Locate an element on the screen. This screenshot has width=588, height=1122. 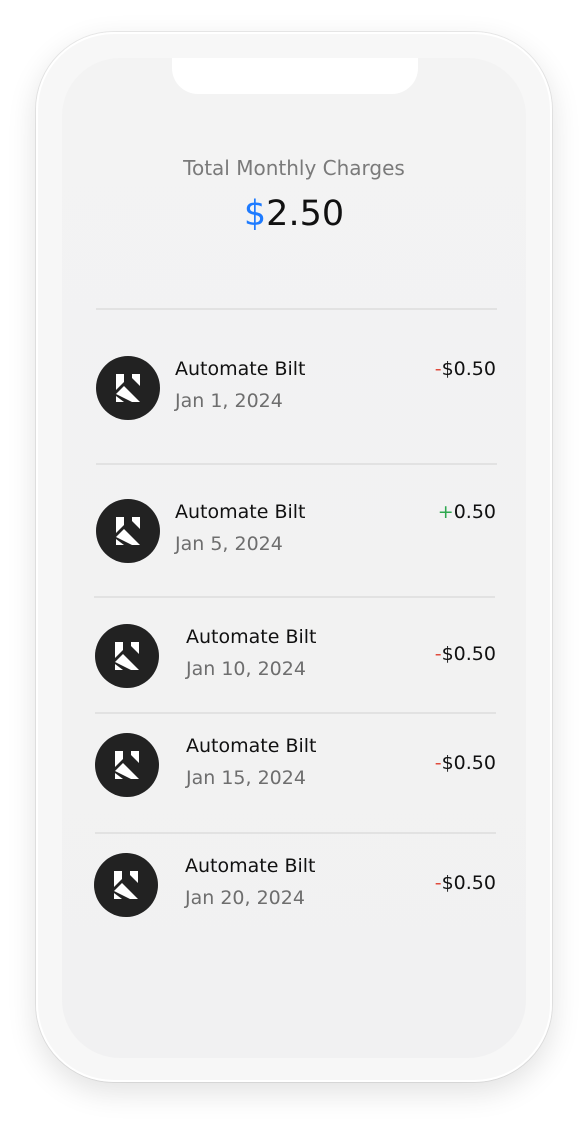
transaction-date: Jan 1, 2024 is located at coordinates (229, 401).